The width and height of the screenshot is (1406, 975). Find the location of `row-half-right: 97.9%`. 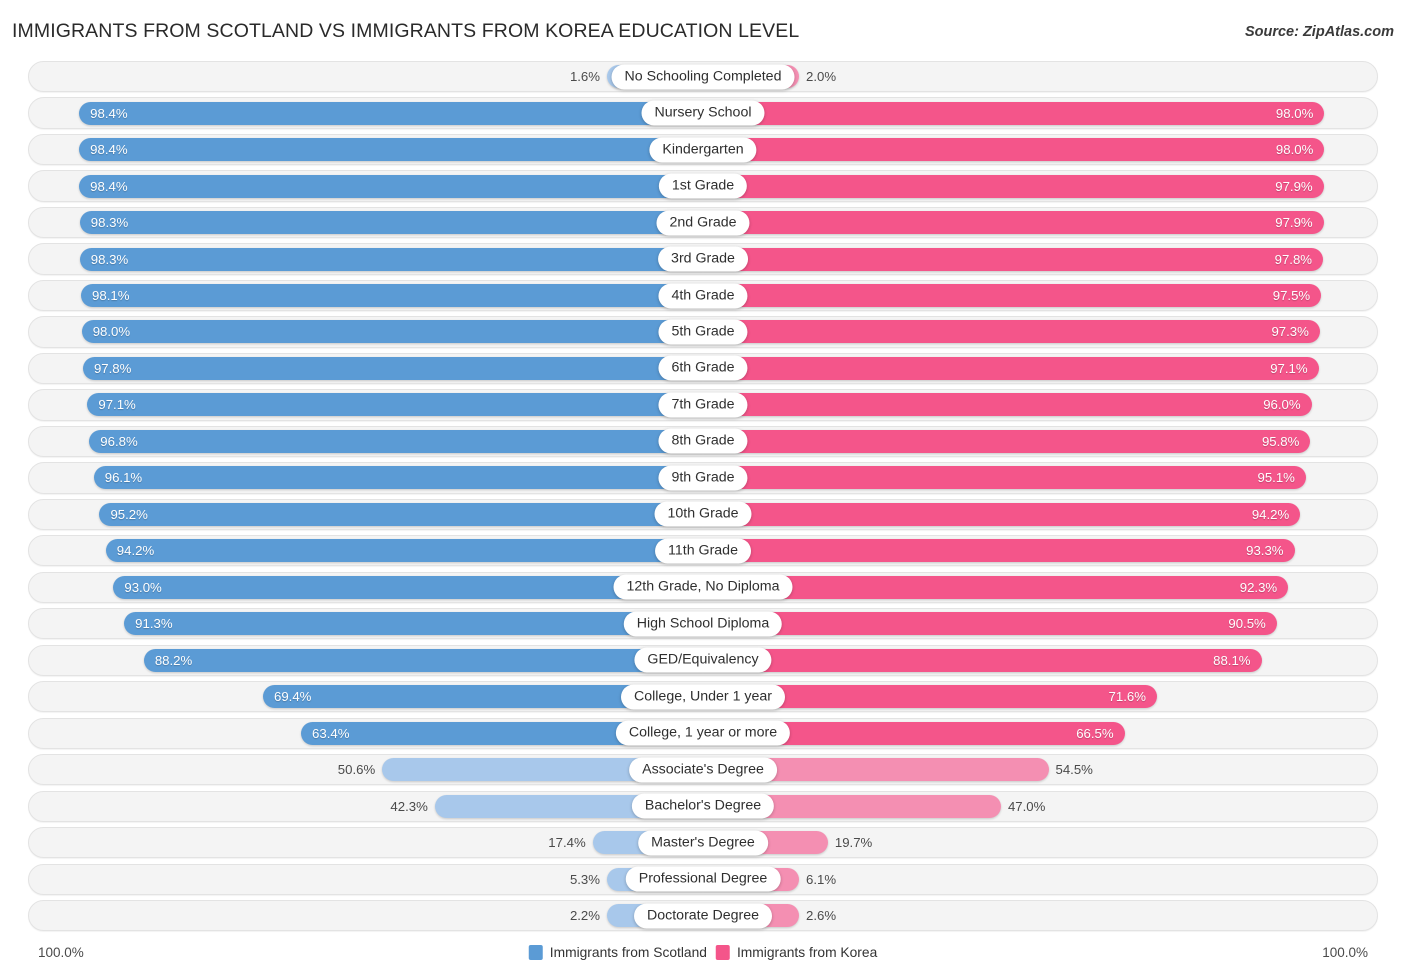

row-half-right: 97.9% is located at coordinates (1047, 222).